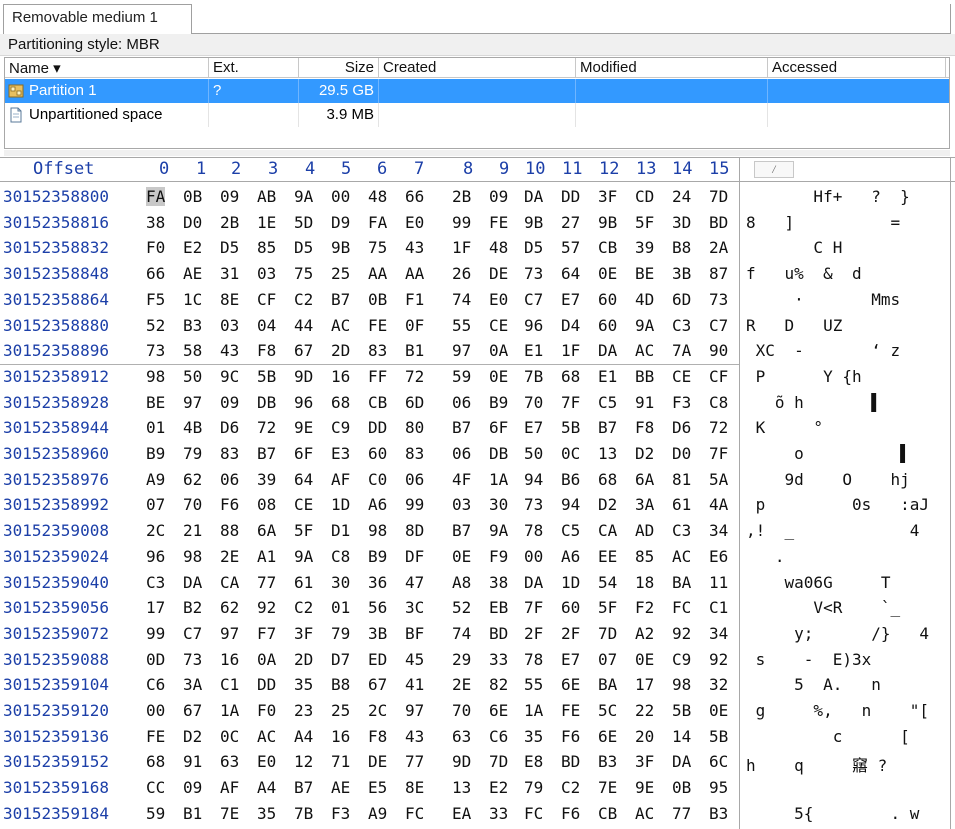 This screenshot has width=955, height=829. I want to click on hex-byte: 9D, so click(303, 376).